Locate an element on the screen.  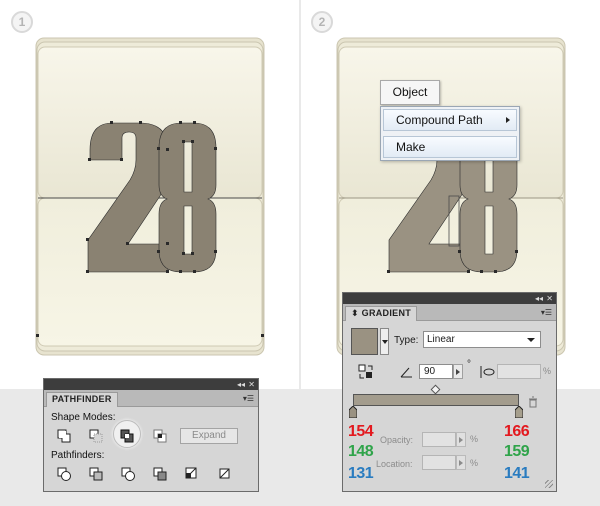
make-menu-item: Make is located at coordinates (450, 147).